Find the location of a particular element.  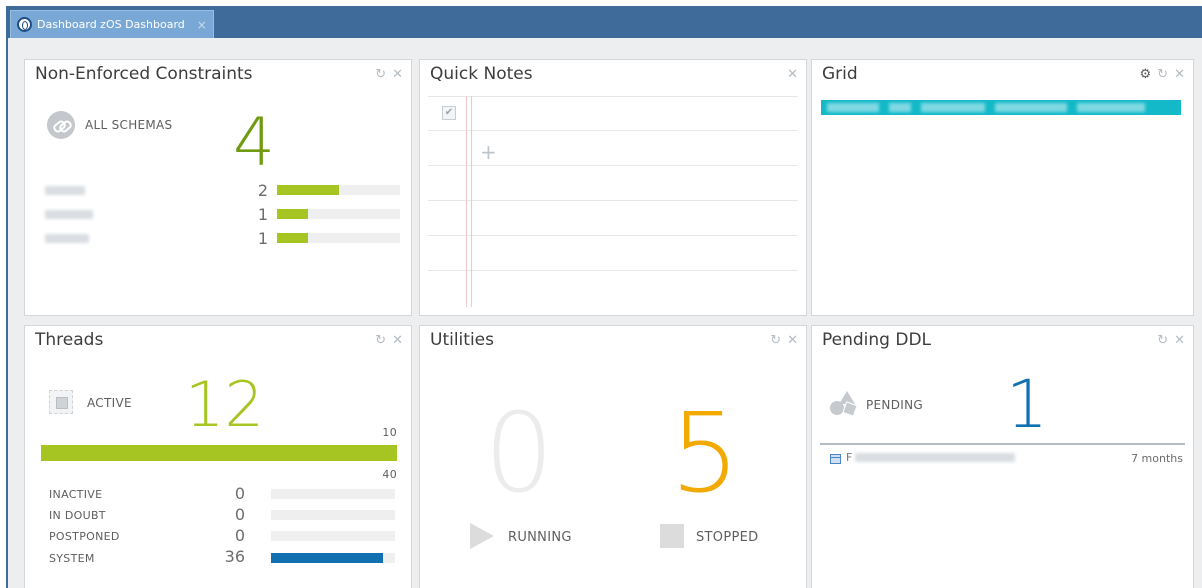

thread-value-system: 36 is located at coordinates (234, 556).